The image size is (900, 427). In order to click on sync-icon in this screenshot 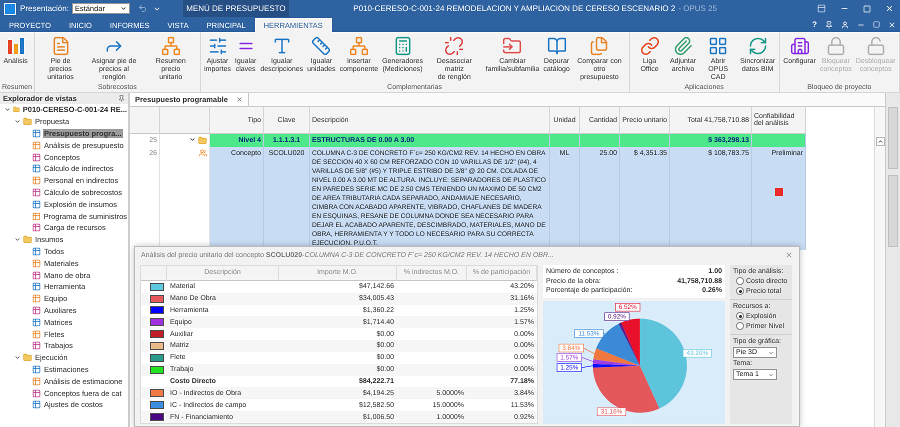, I will do `click(758, 46)`.